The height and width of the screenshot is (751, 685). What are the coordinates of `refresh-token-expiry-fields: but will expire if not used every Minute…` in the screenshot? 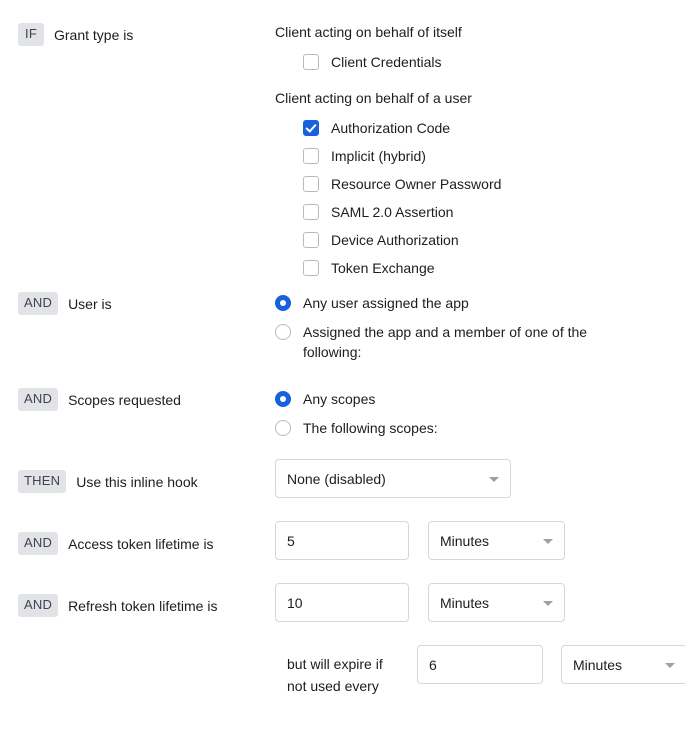 It's located at (486, 671).